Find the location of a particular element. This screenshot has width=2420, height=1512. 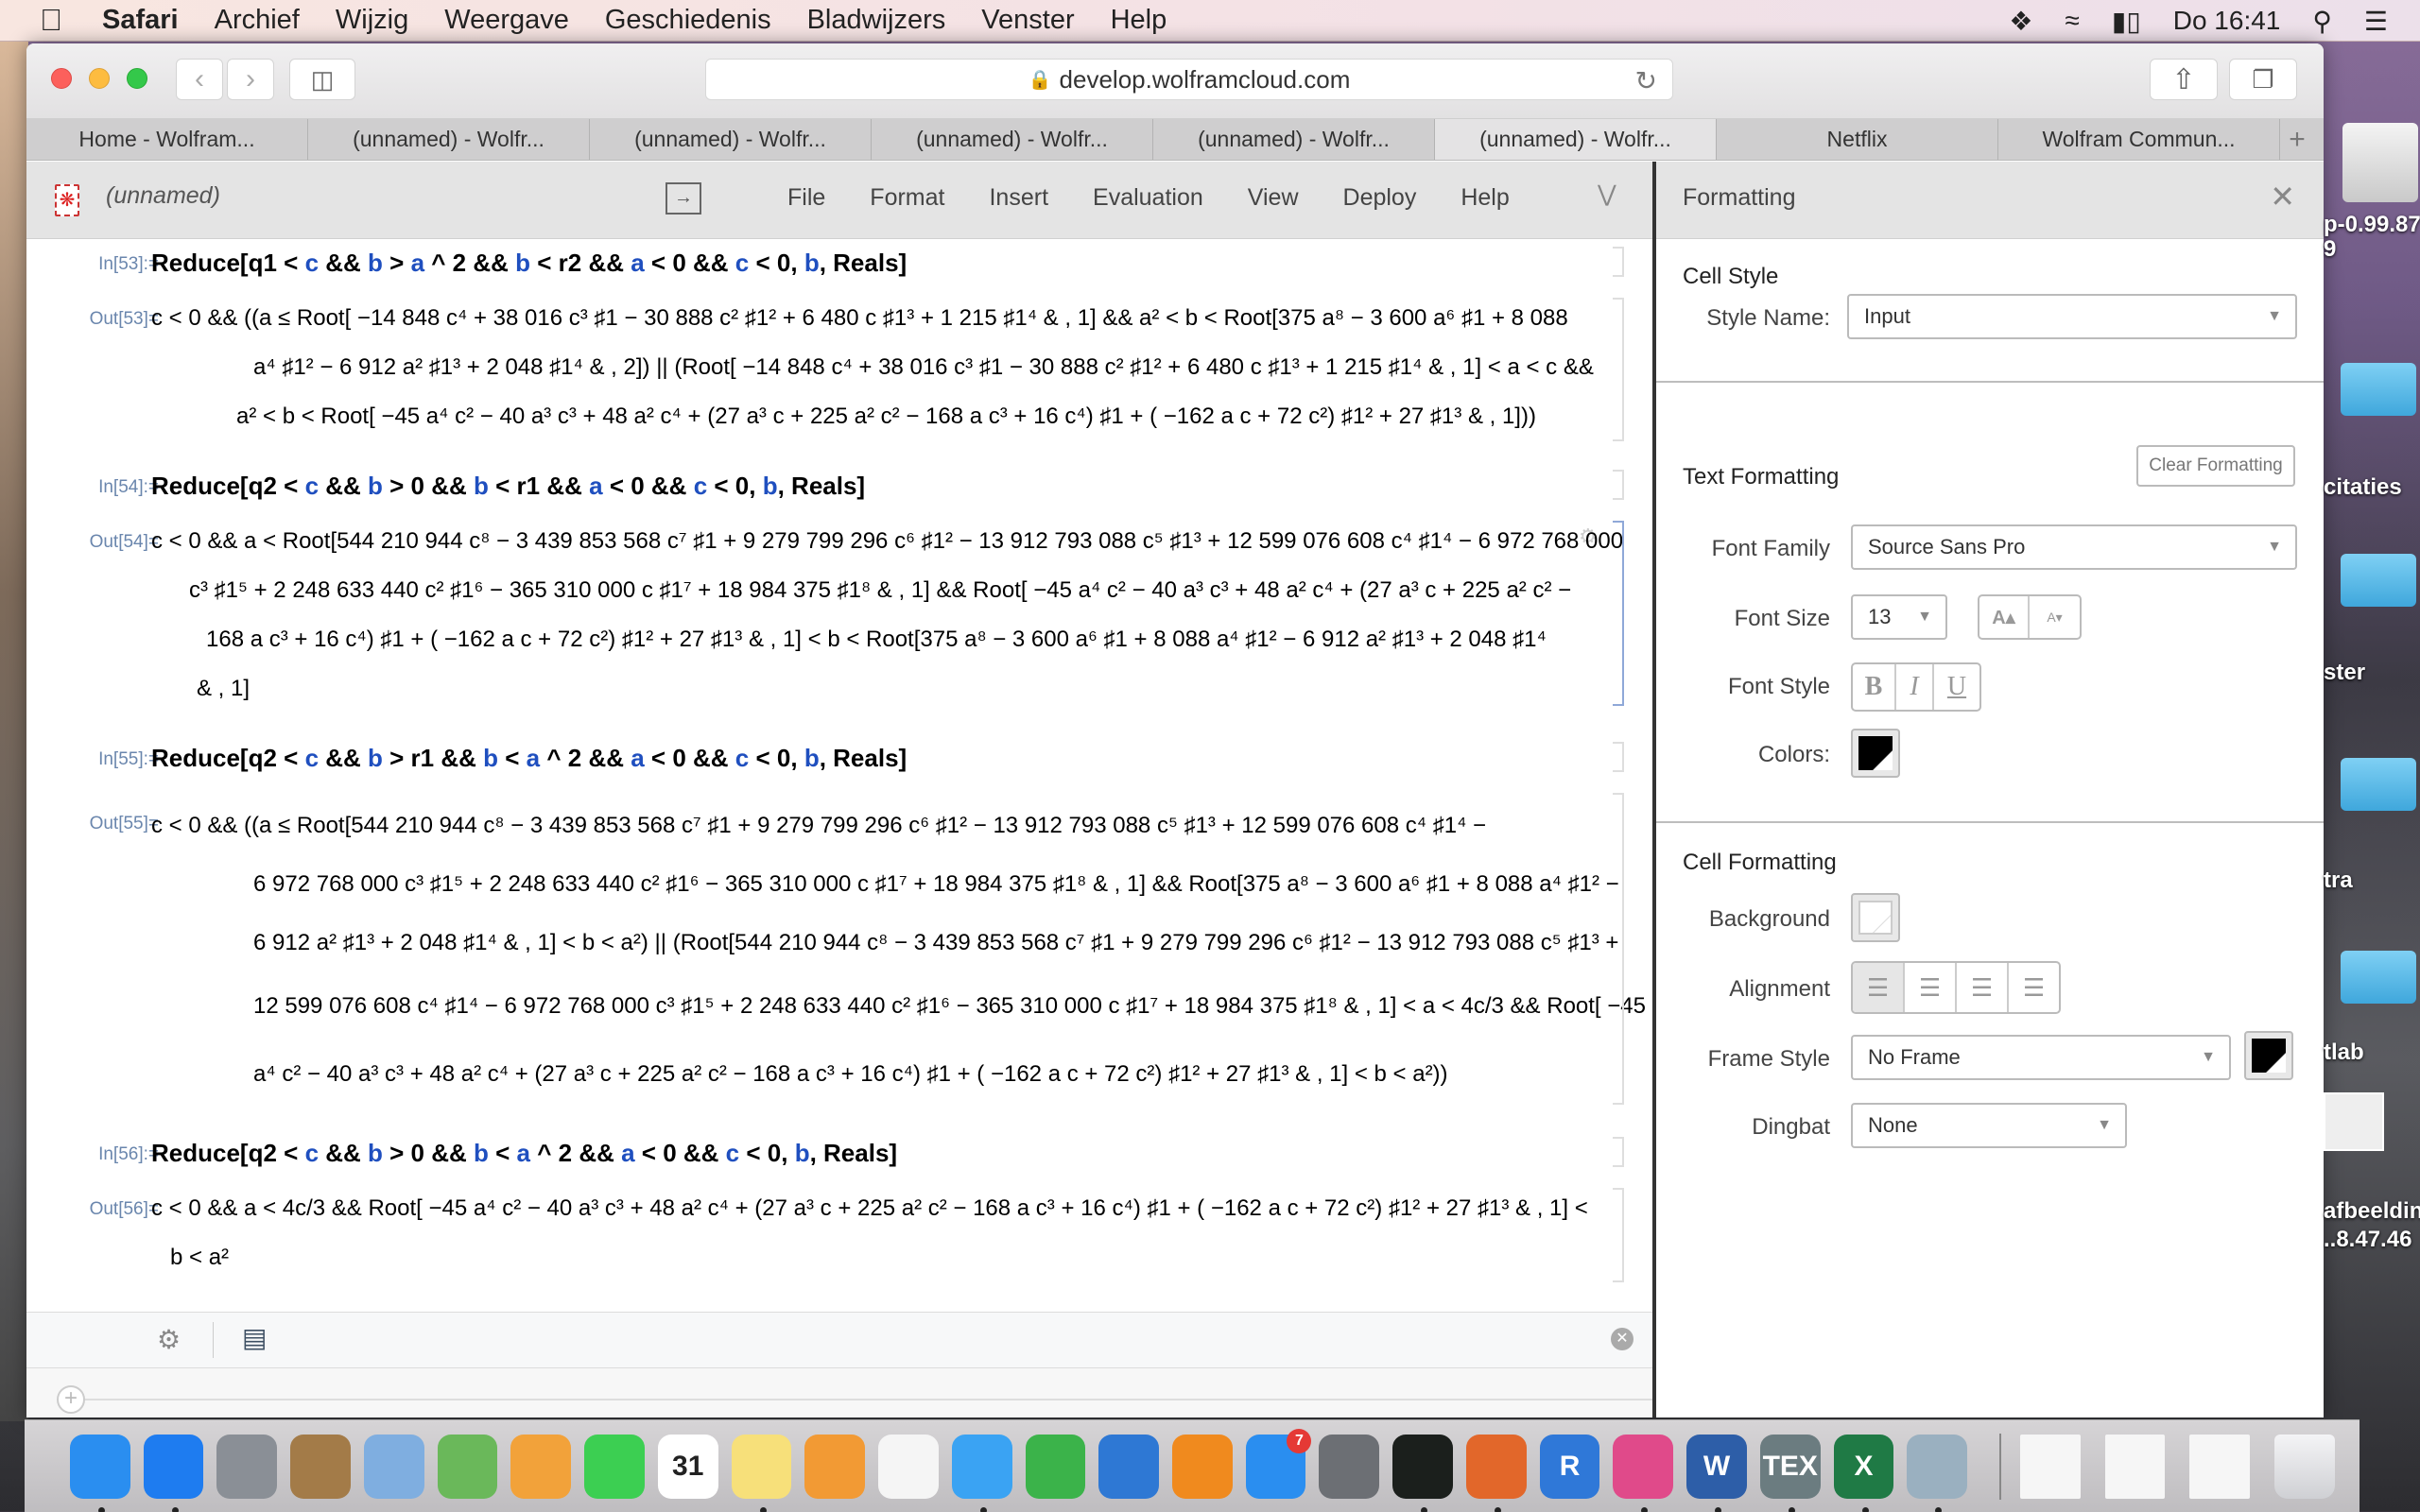

menu-venster: Venster is located at coordinates (1027, 20).